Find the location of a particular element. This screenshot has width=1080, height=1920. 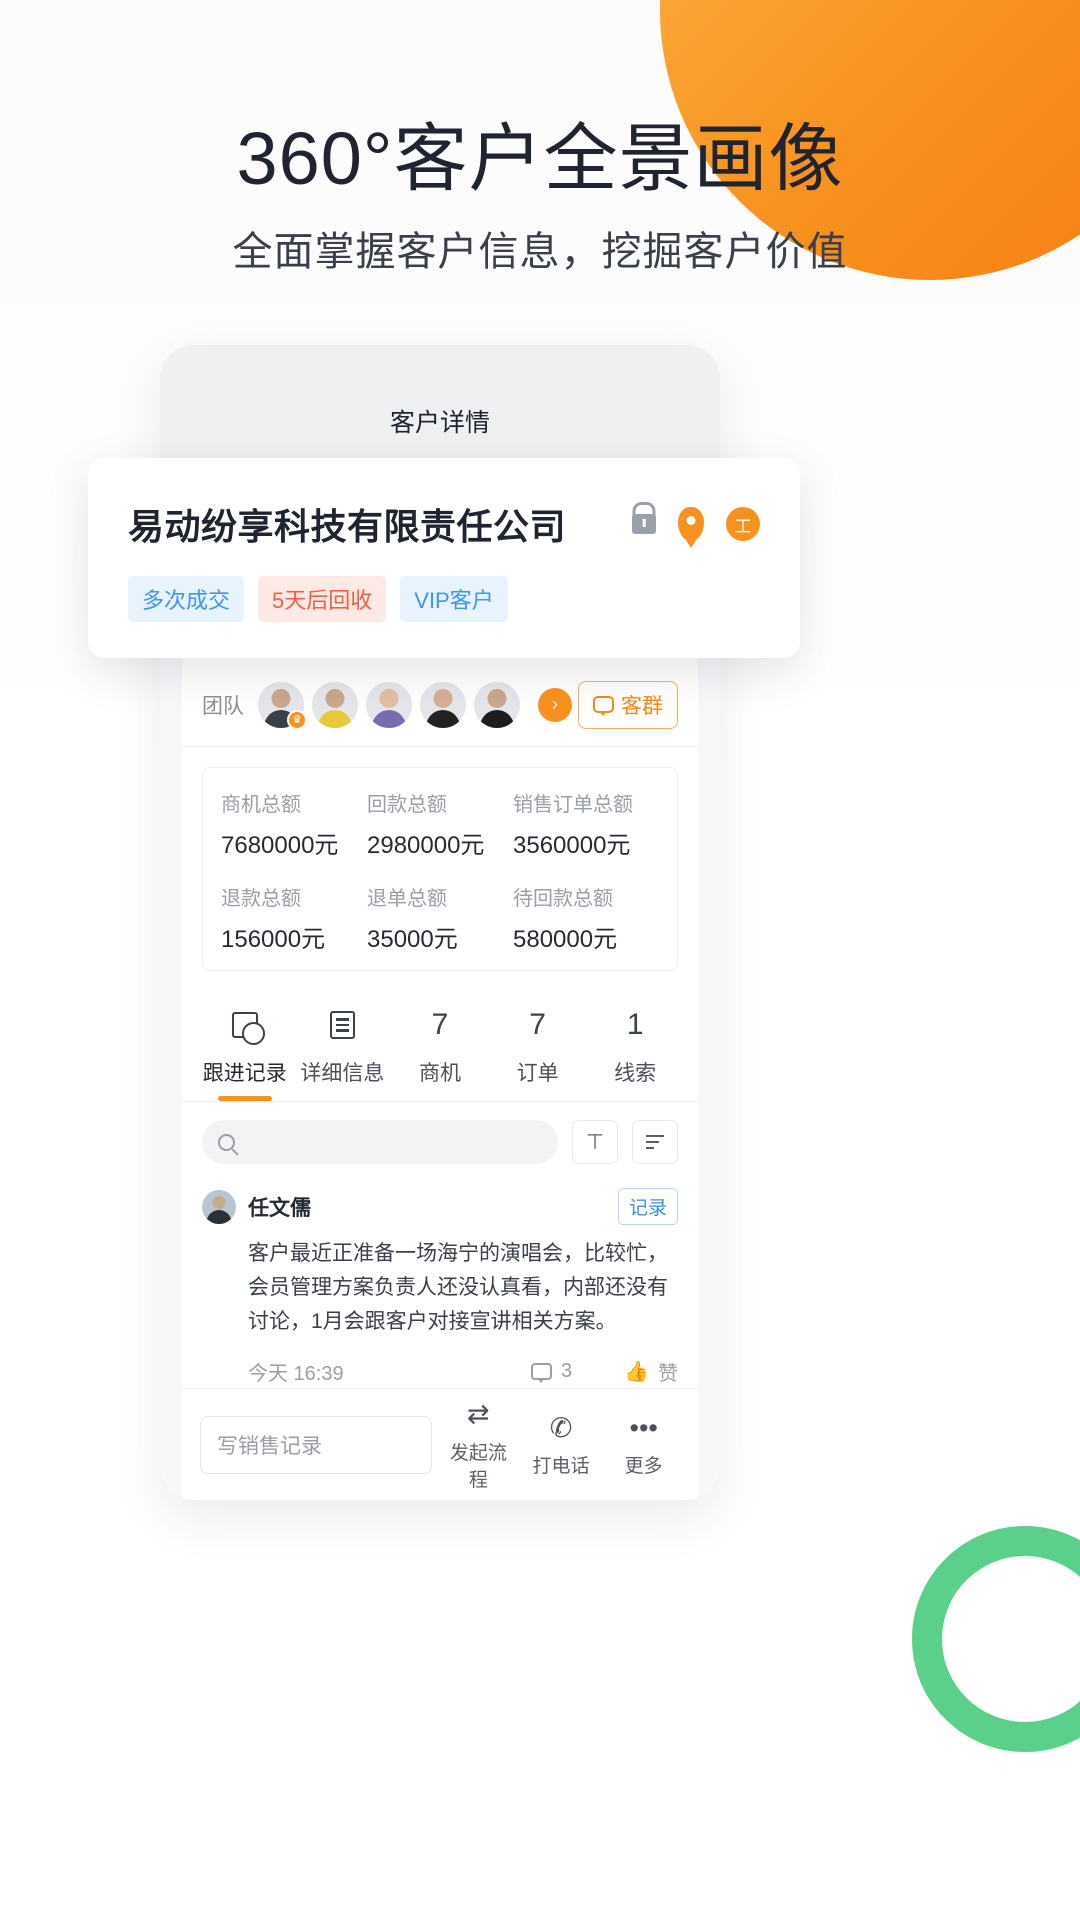

status-badge: 记录 is located at coordinates (647, 1206).